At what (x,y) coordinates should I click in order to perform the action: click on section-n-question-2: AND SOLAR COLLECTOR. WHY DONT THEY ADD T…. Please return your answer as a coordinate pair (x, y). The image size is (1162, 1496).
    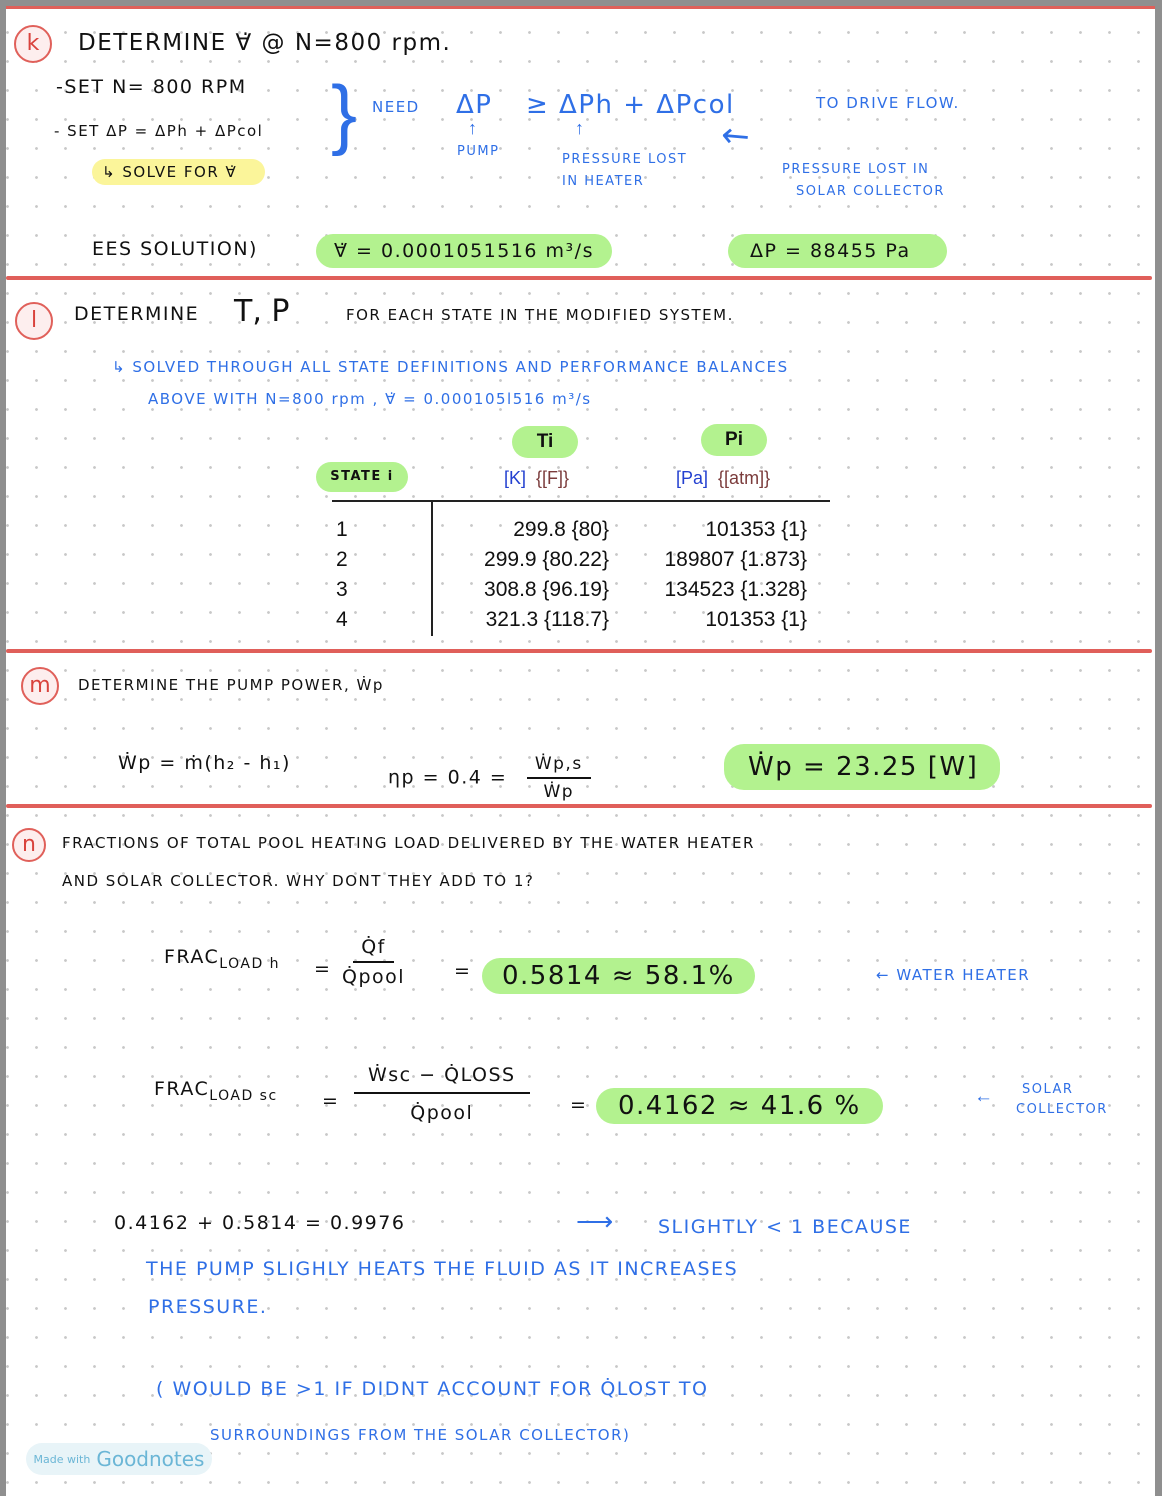
    Looking at the image, I should click on (298, 881).